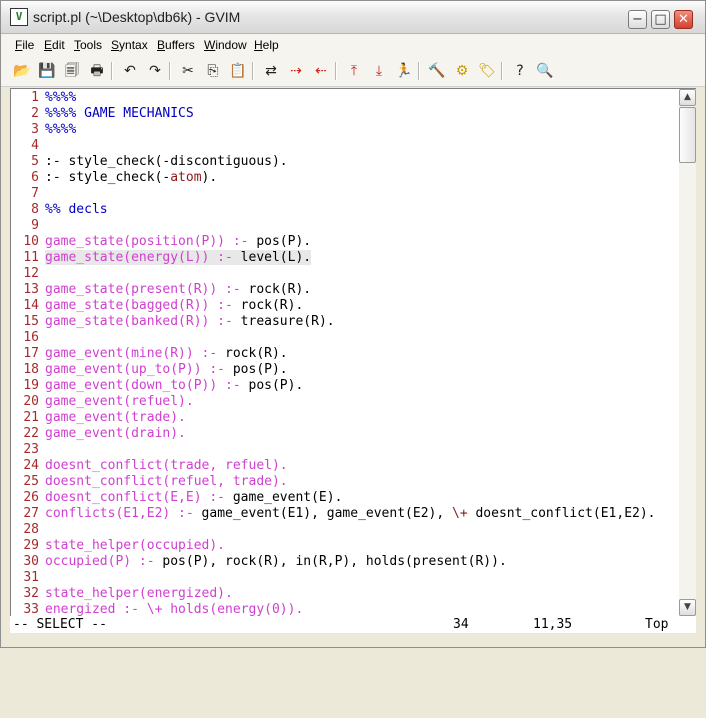  What do you see at coordinates (22, 71) in the screenshot?
I see `open-icon: 📂` at bounding box center [22, 71].